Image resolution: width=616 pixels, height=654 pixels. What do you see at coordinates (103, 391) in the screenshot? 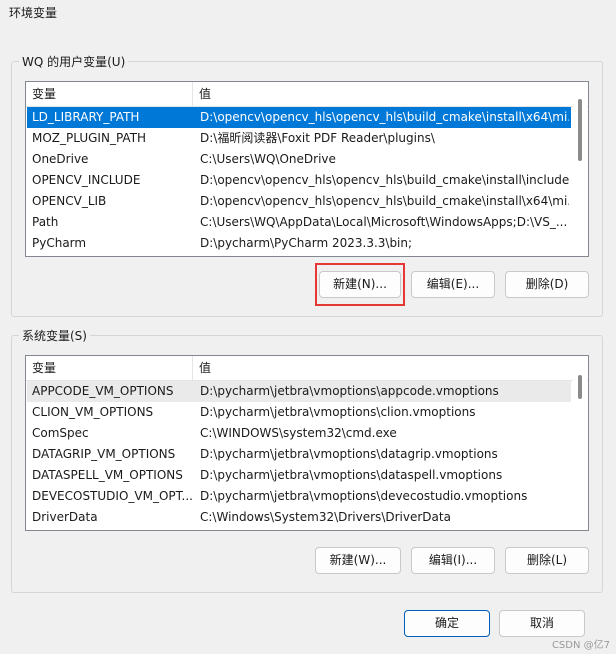
I see `row-name: APPCODE_VM_OPTIONS` at bounding box center [103, 391].